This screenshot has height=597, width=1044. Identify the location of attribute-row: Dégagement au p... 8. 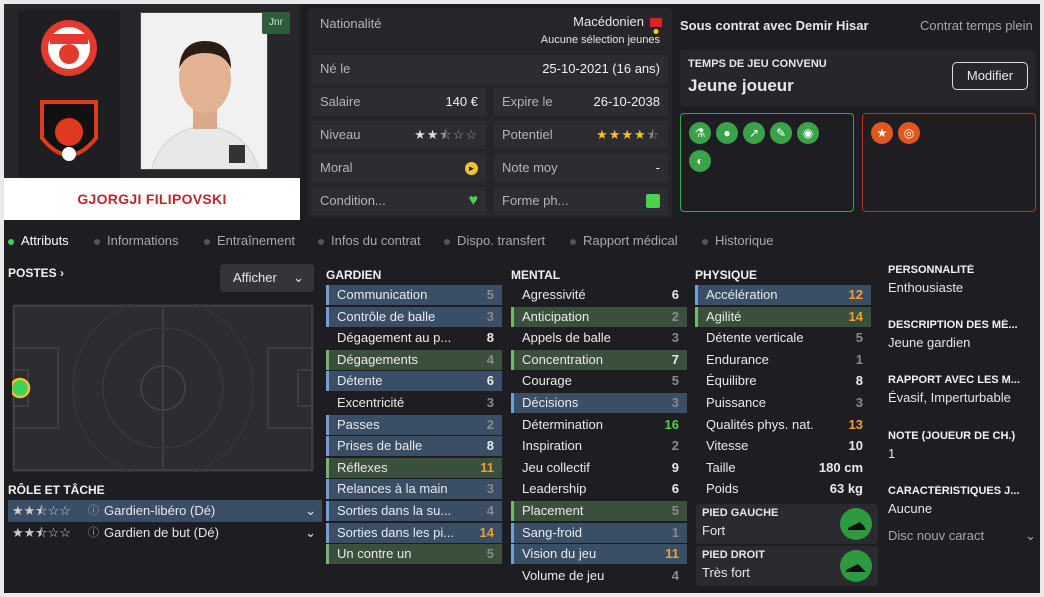
(414, 338).